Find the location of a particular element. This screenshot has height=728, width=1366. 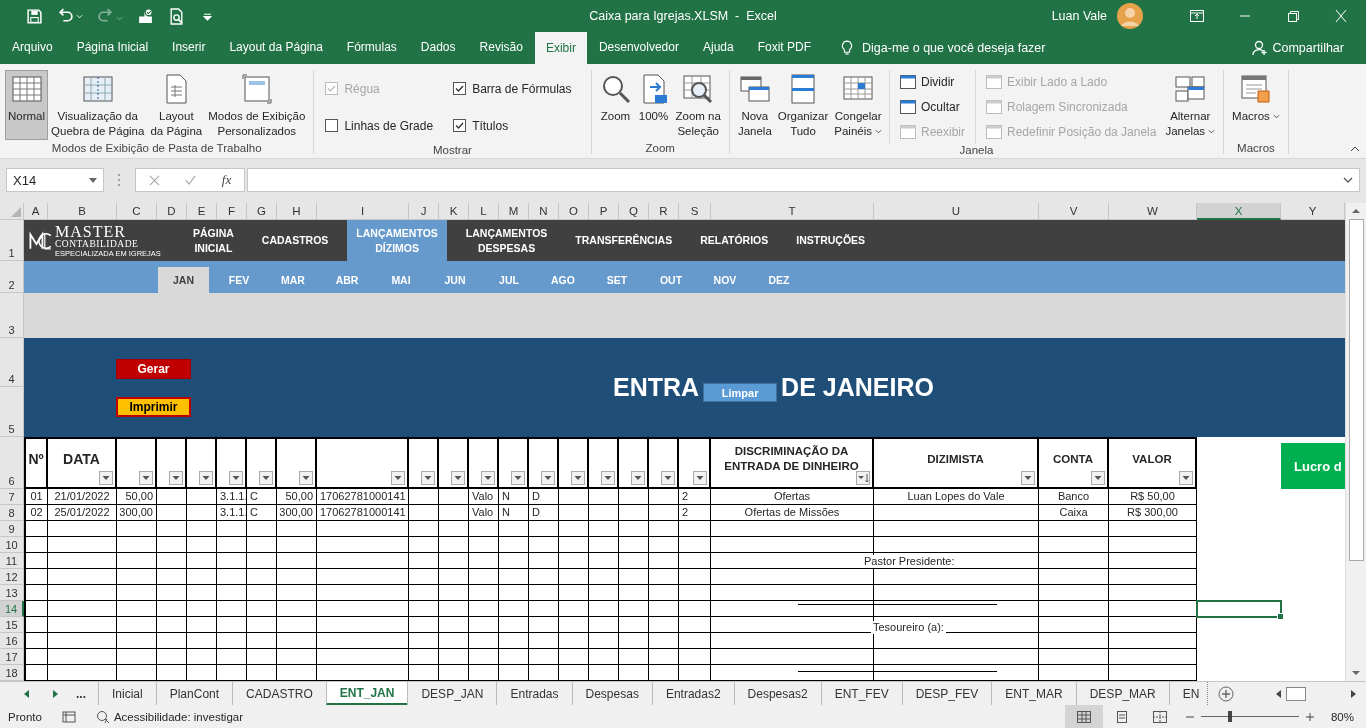

ribbon-button: 100% is located at coordinates (653, 105).